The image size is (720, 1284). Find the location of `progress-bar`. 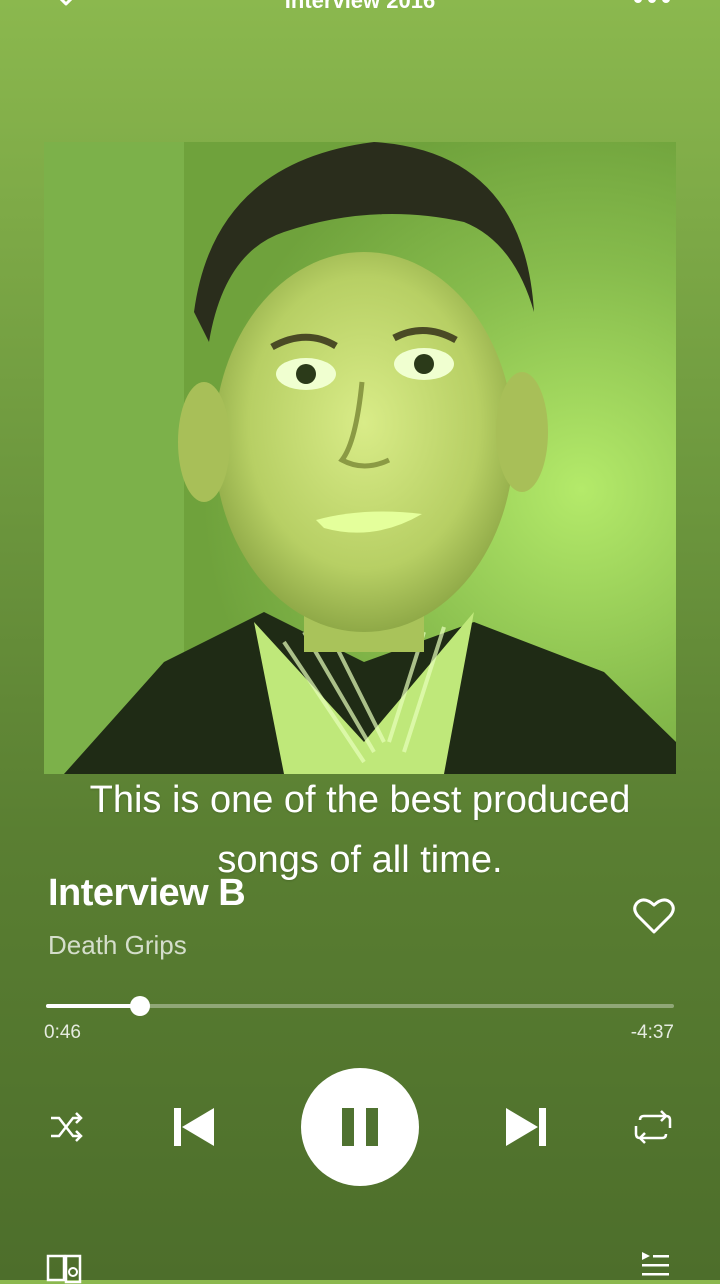

progress-bar is located at coordinates (360, 1006).